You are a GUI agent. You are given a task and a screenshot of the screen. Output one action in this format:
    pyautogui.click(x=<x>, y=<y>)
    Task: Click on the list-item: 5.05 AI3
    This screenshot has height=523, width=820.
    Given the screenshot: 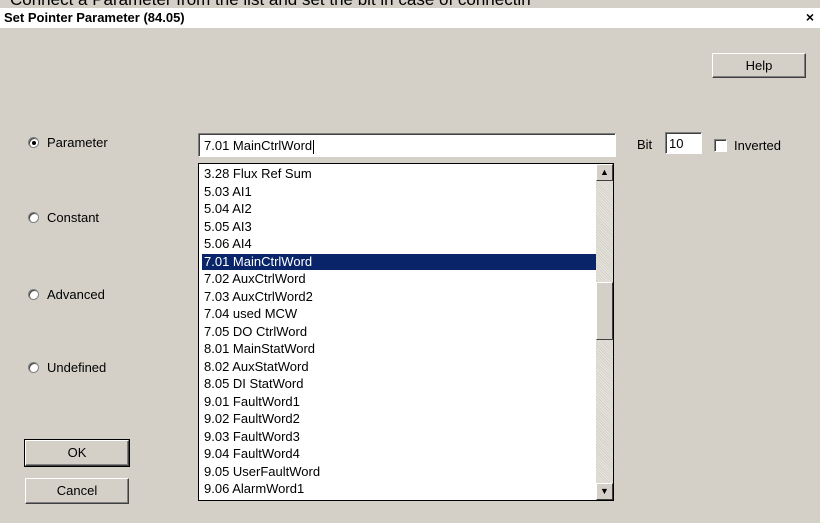 What is the action you would take?
    pyautogui.click(x=400, y=227)
    